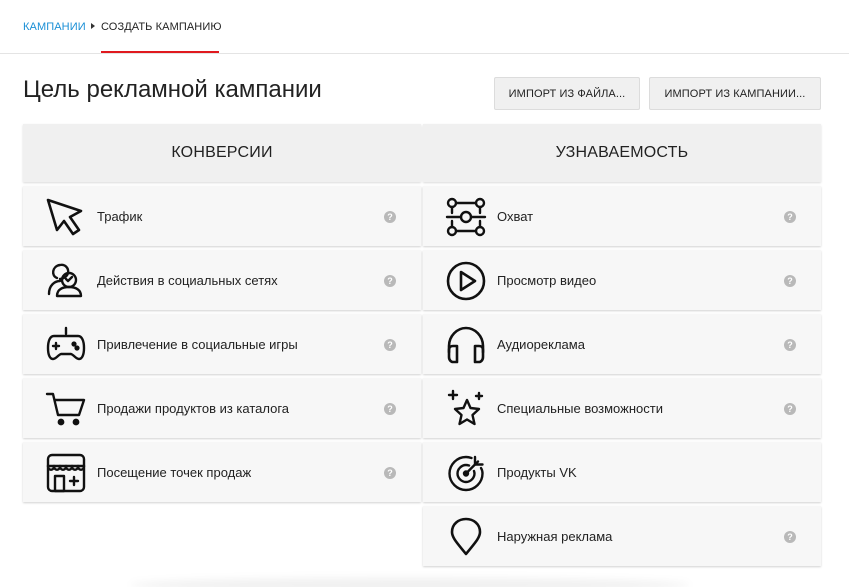 The height and width of the screenshot is (587, 849). What do you see at coordinates (555, 536) in the screenshot?
I see `objective-label: Наружная реклама` at bounding box center [555, 536].